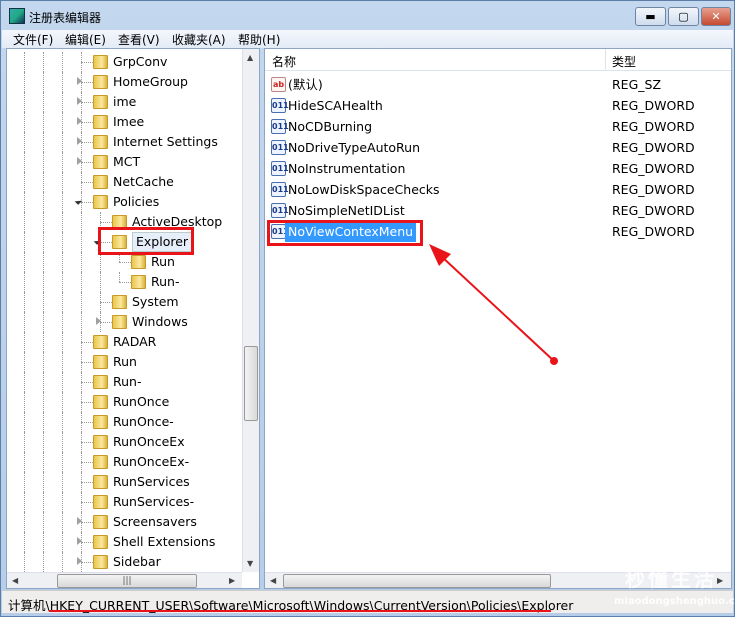 The image size is (735, 617). What do you see at coordinates (251, 383) in the screenshot?
I see `tree-scroll-thumb` at bounding box center [251, 383].